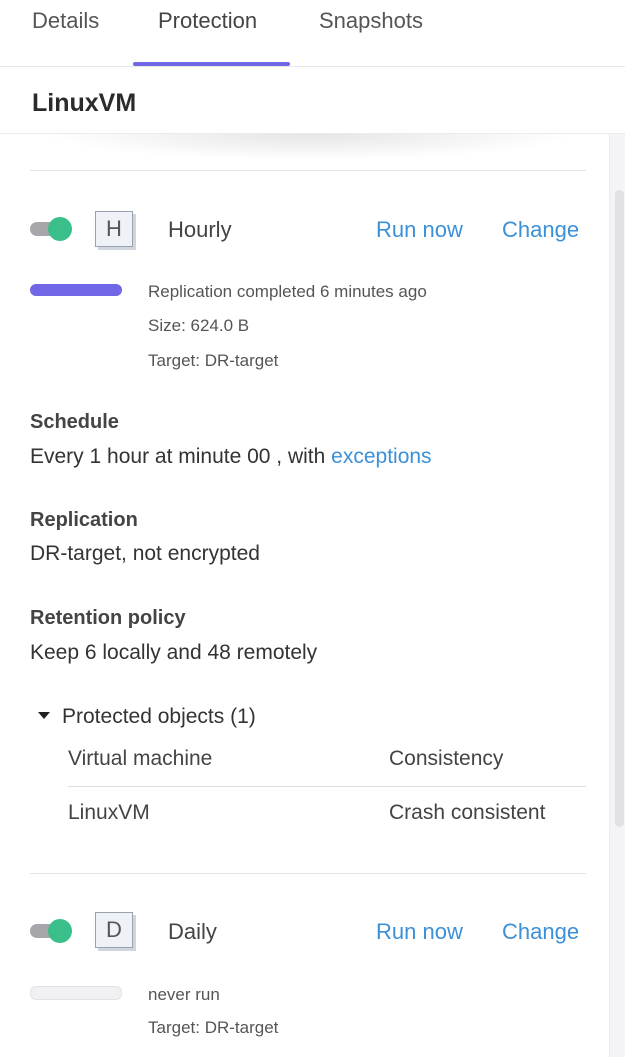 The height and width of the screenshot is (1057, 625). Describe the element at coordinates (184, 994) in the screenshot. I see `daily-status-text: never run` at that location.